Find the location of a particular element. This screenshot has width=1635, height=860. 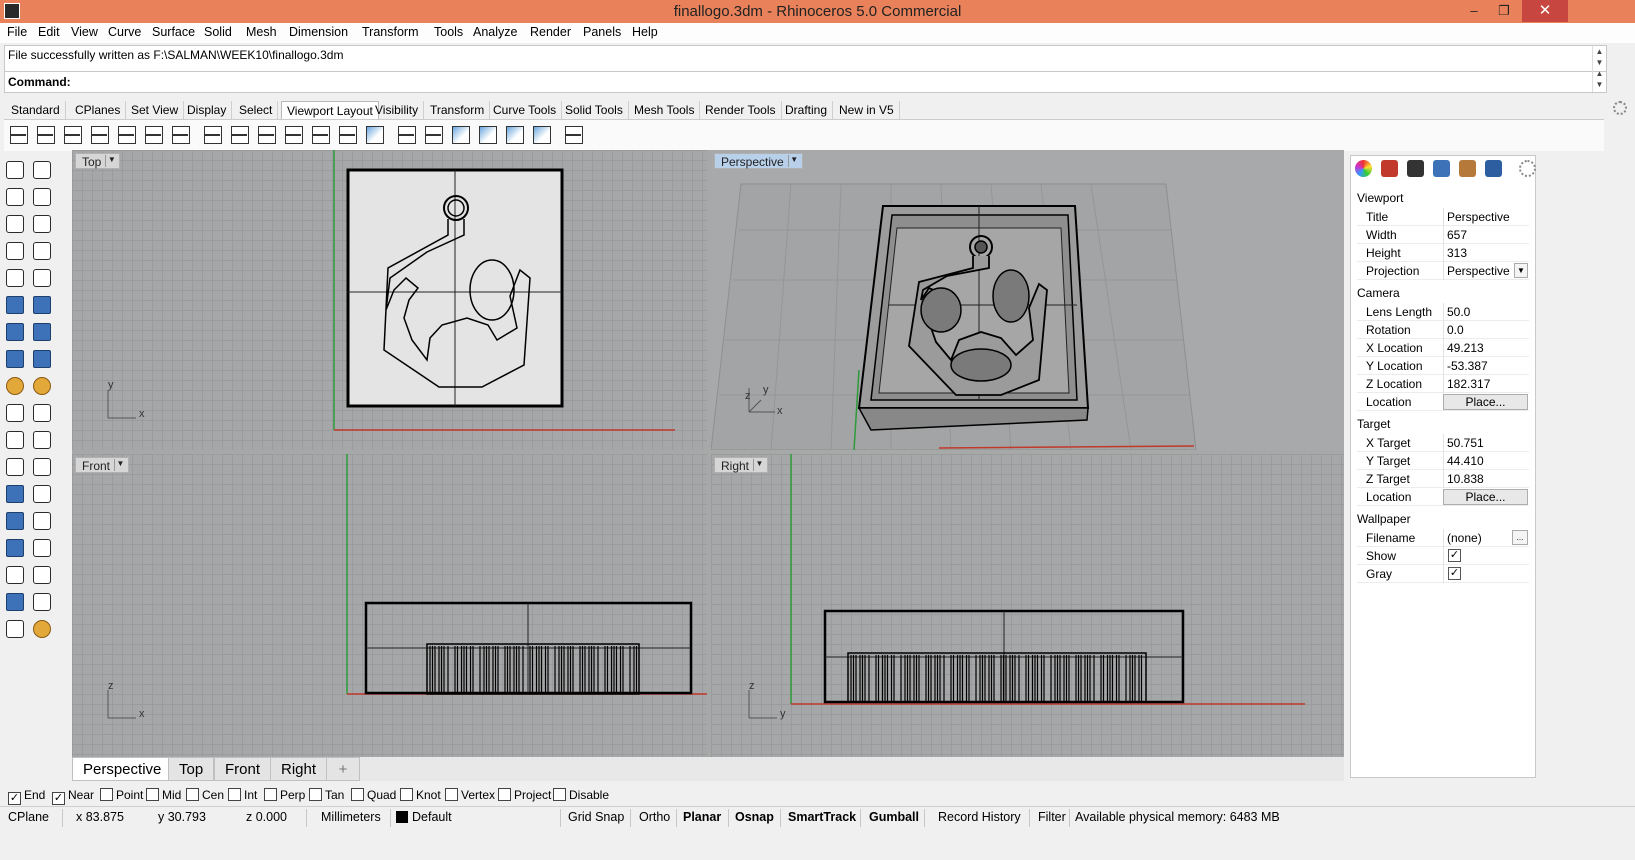

zoom-lens-icon is located at coordinates (240, 135).